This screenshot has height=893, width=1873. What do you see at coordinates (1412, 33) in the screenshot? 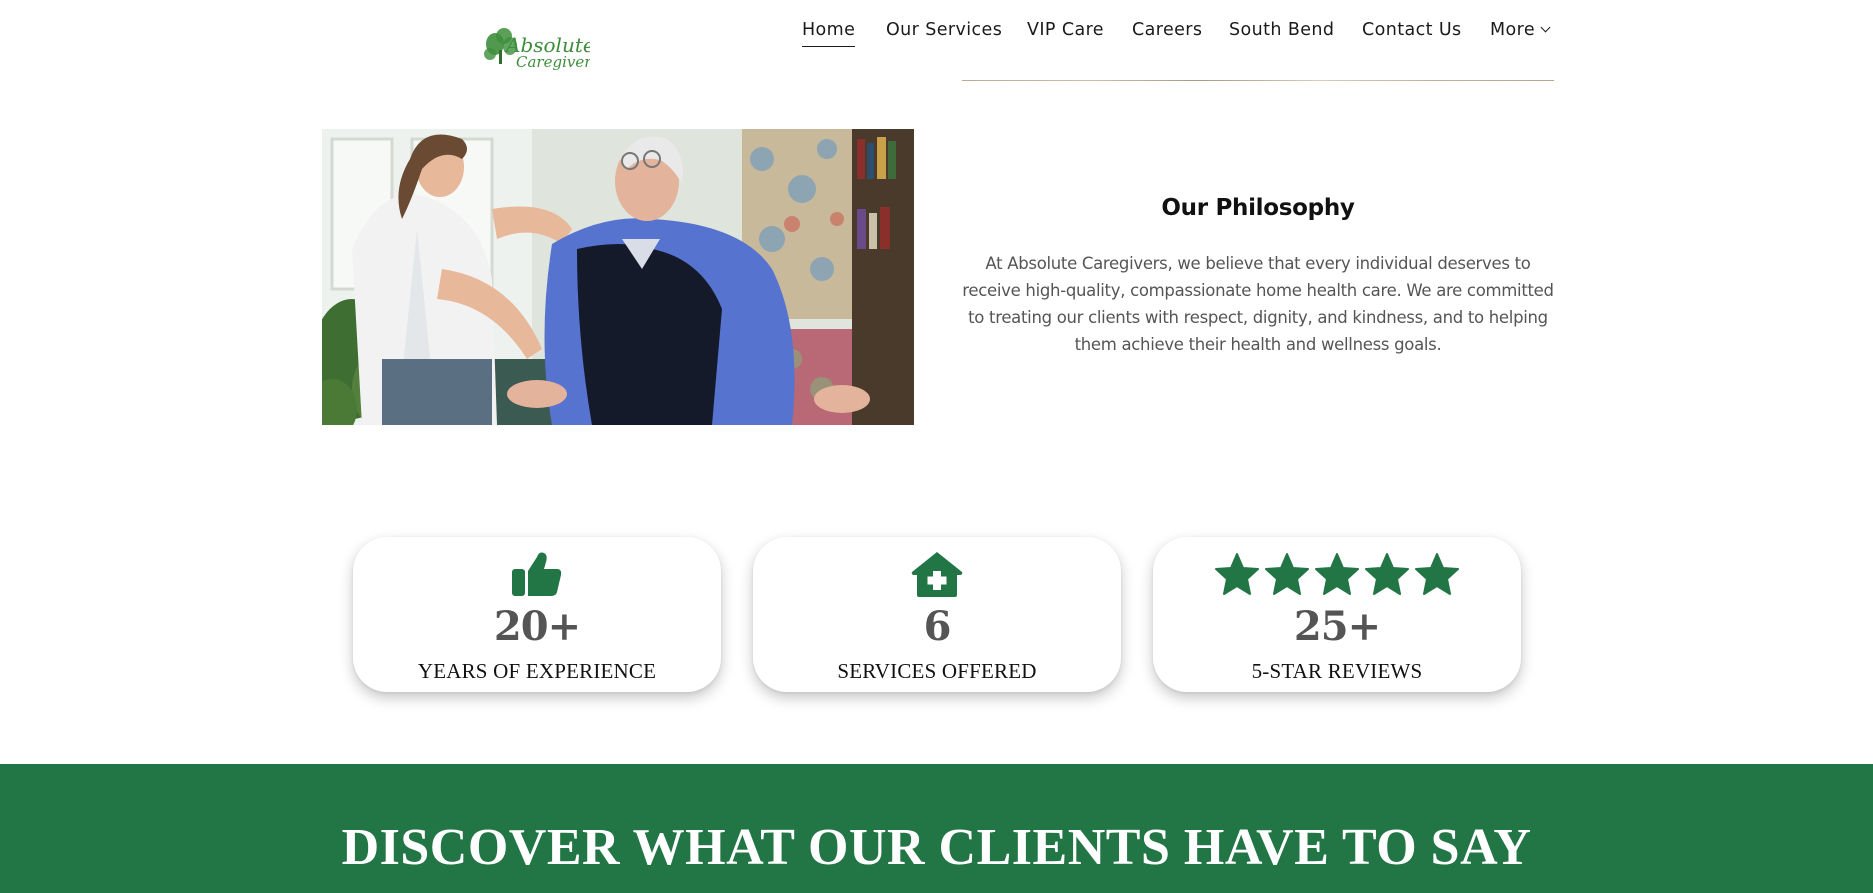
I see `nav-contact-us: Contact Us` at bounding box center [1412, 33].